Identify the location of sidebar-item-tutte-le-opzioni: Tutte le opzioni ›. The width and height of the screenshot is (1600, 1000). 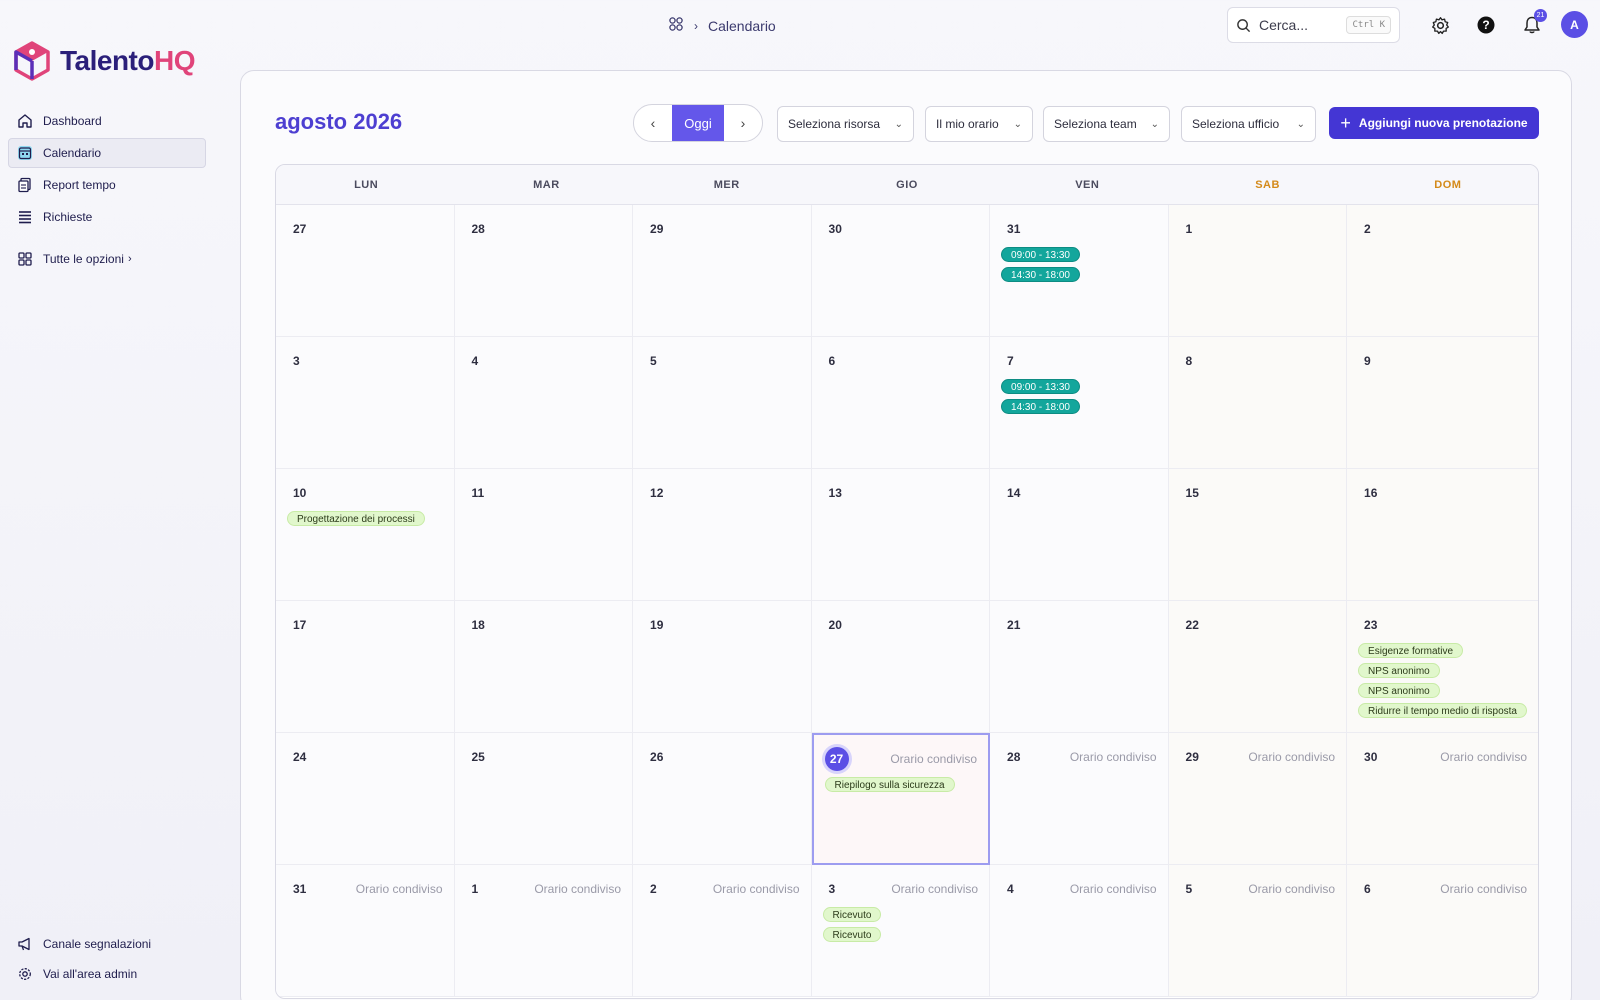
(107, 259).